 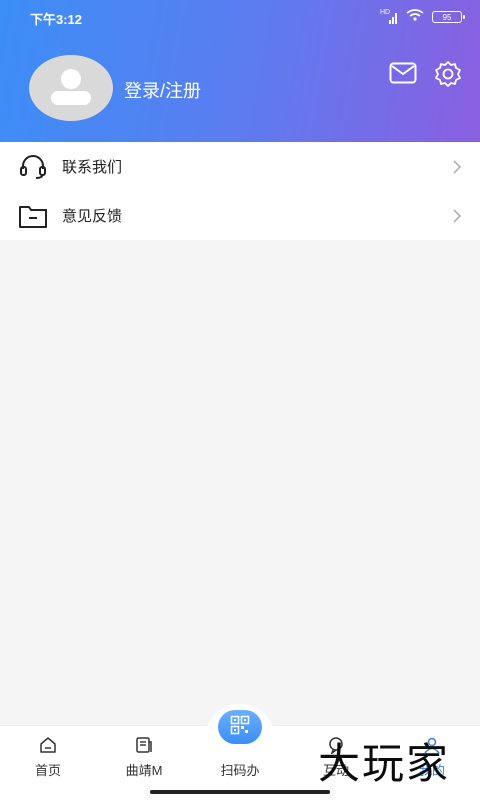 What do you see at coordinates (385, 12) in the screenshot?
I see `hd-label: HD` at bounding box center [385, 12].